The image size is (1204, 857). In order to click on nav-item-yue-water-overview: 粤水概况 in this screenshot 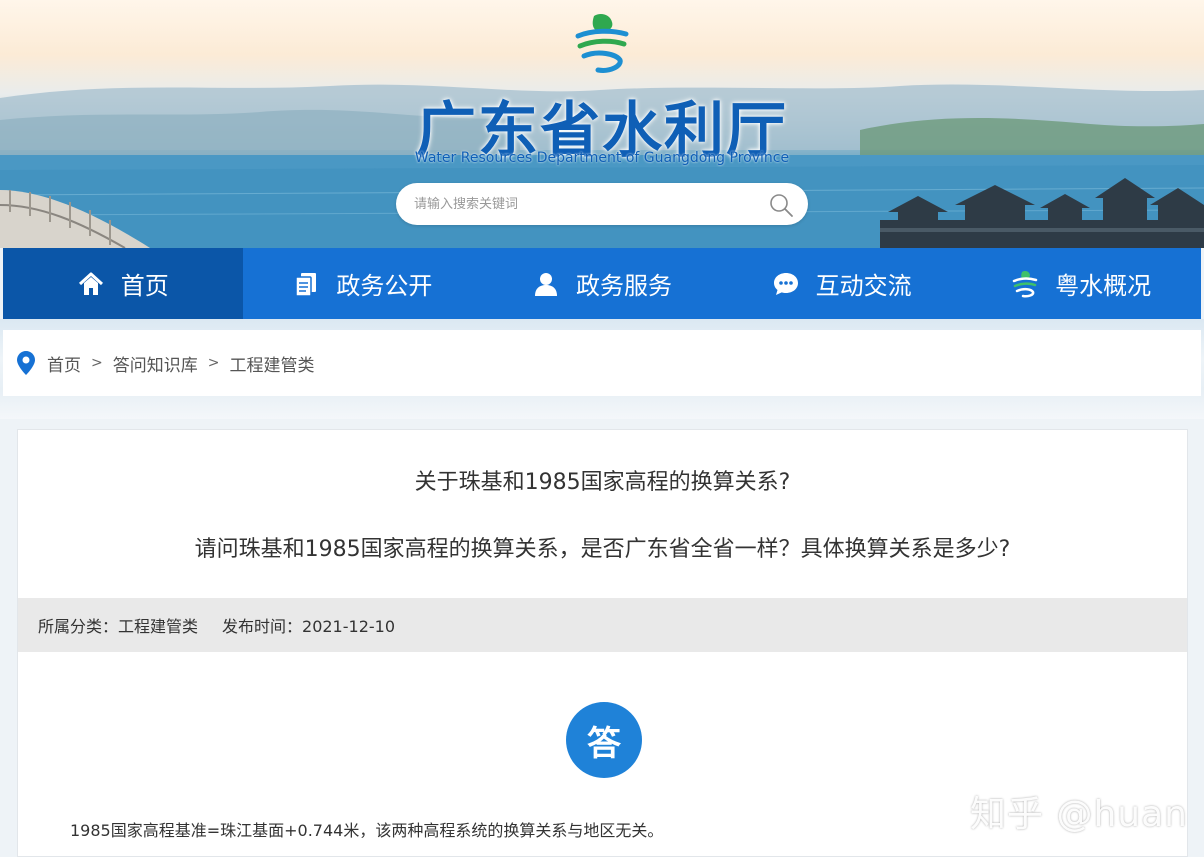, I will do `click(1081, 283)`.